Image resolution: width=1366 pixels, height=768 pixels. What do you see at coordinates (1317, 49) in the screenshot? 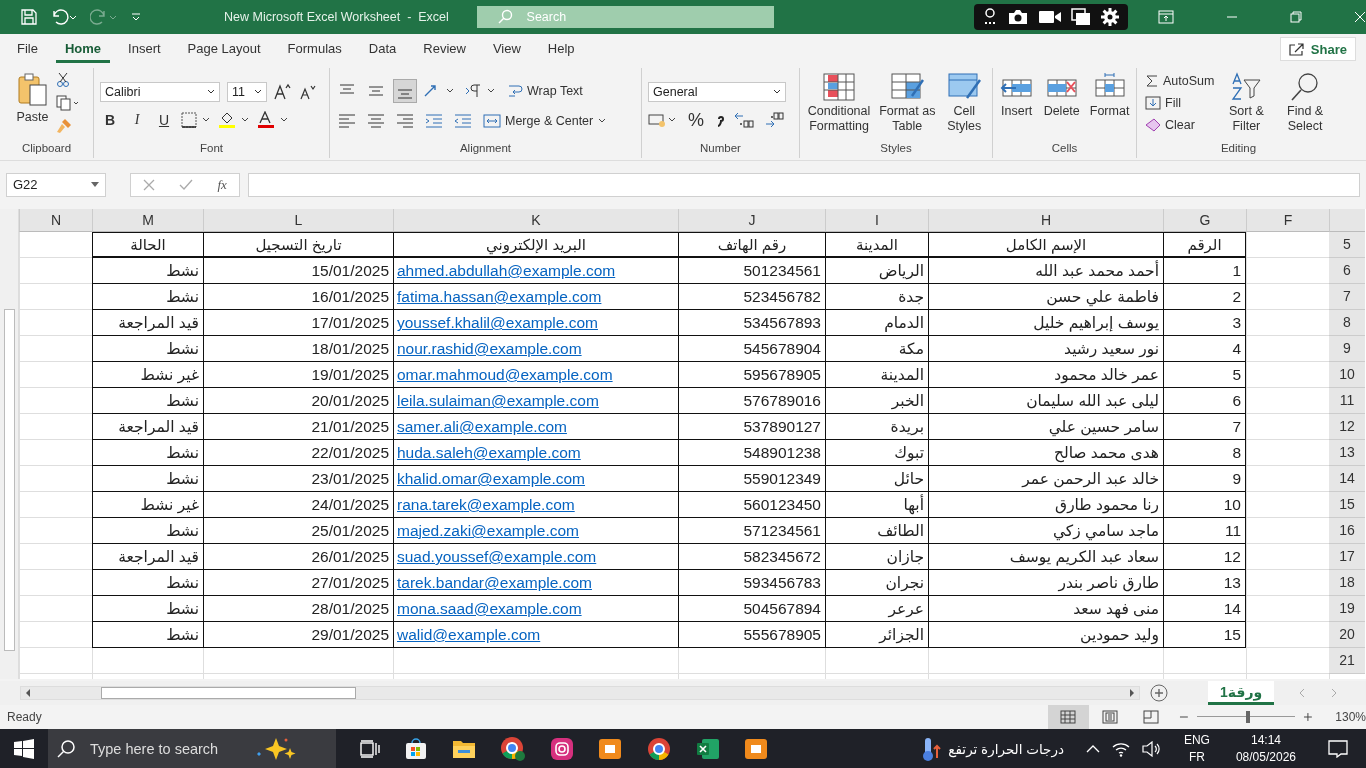
I see `share-button: Share` at bounding box center [1317, 49].